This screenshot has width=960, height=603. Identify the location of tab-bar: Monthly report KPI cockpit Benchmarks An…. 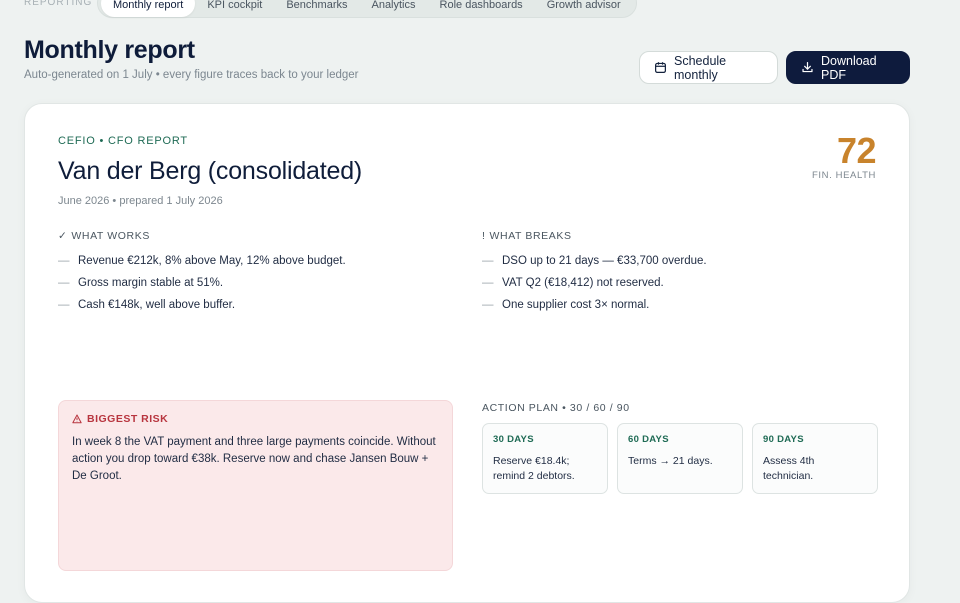
(367, 9).